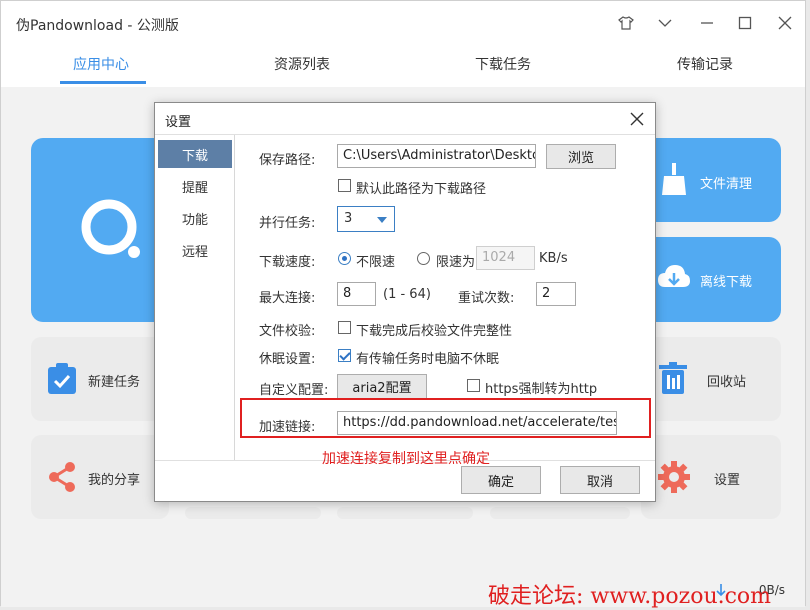 The width and height of the screenshot is (810, 610). Describe the element at coordinates (195, 218) in the screenshot. I see `sidebar-item-features: 功能` at that location.